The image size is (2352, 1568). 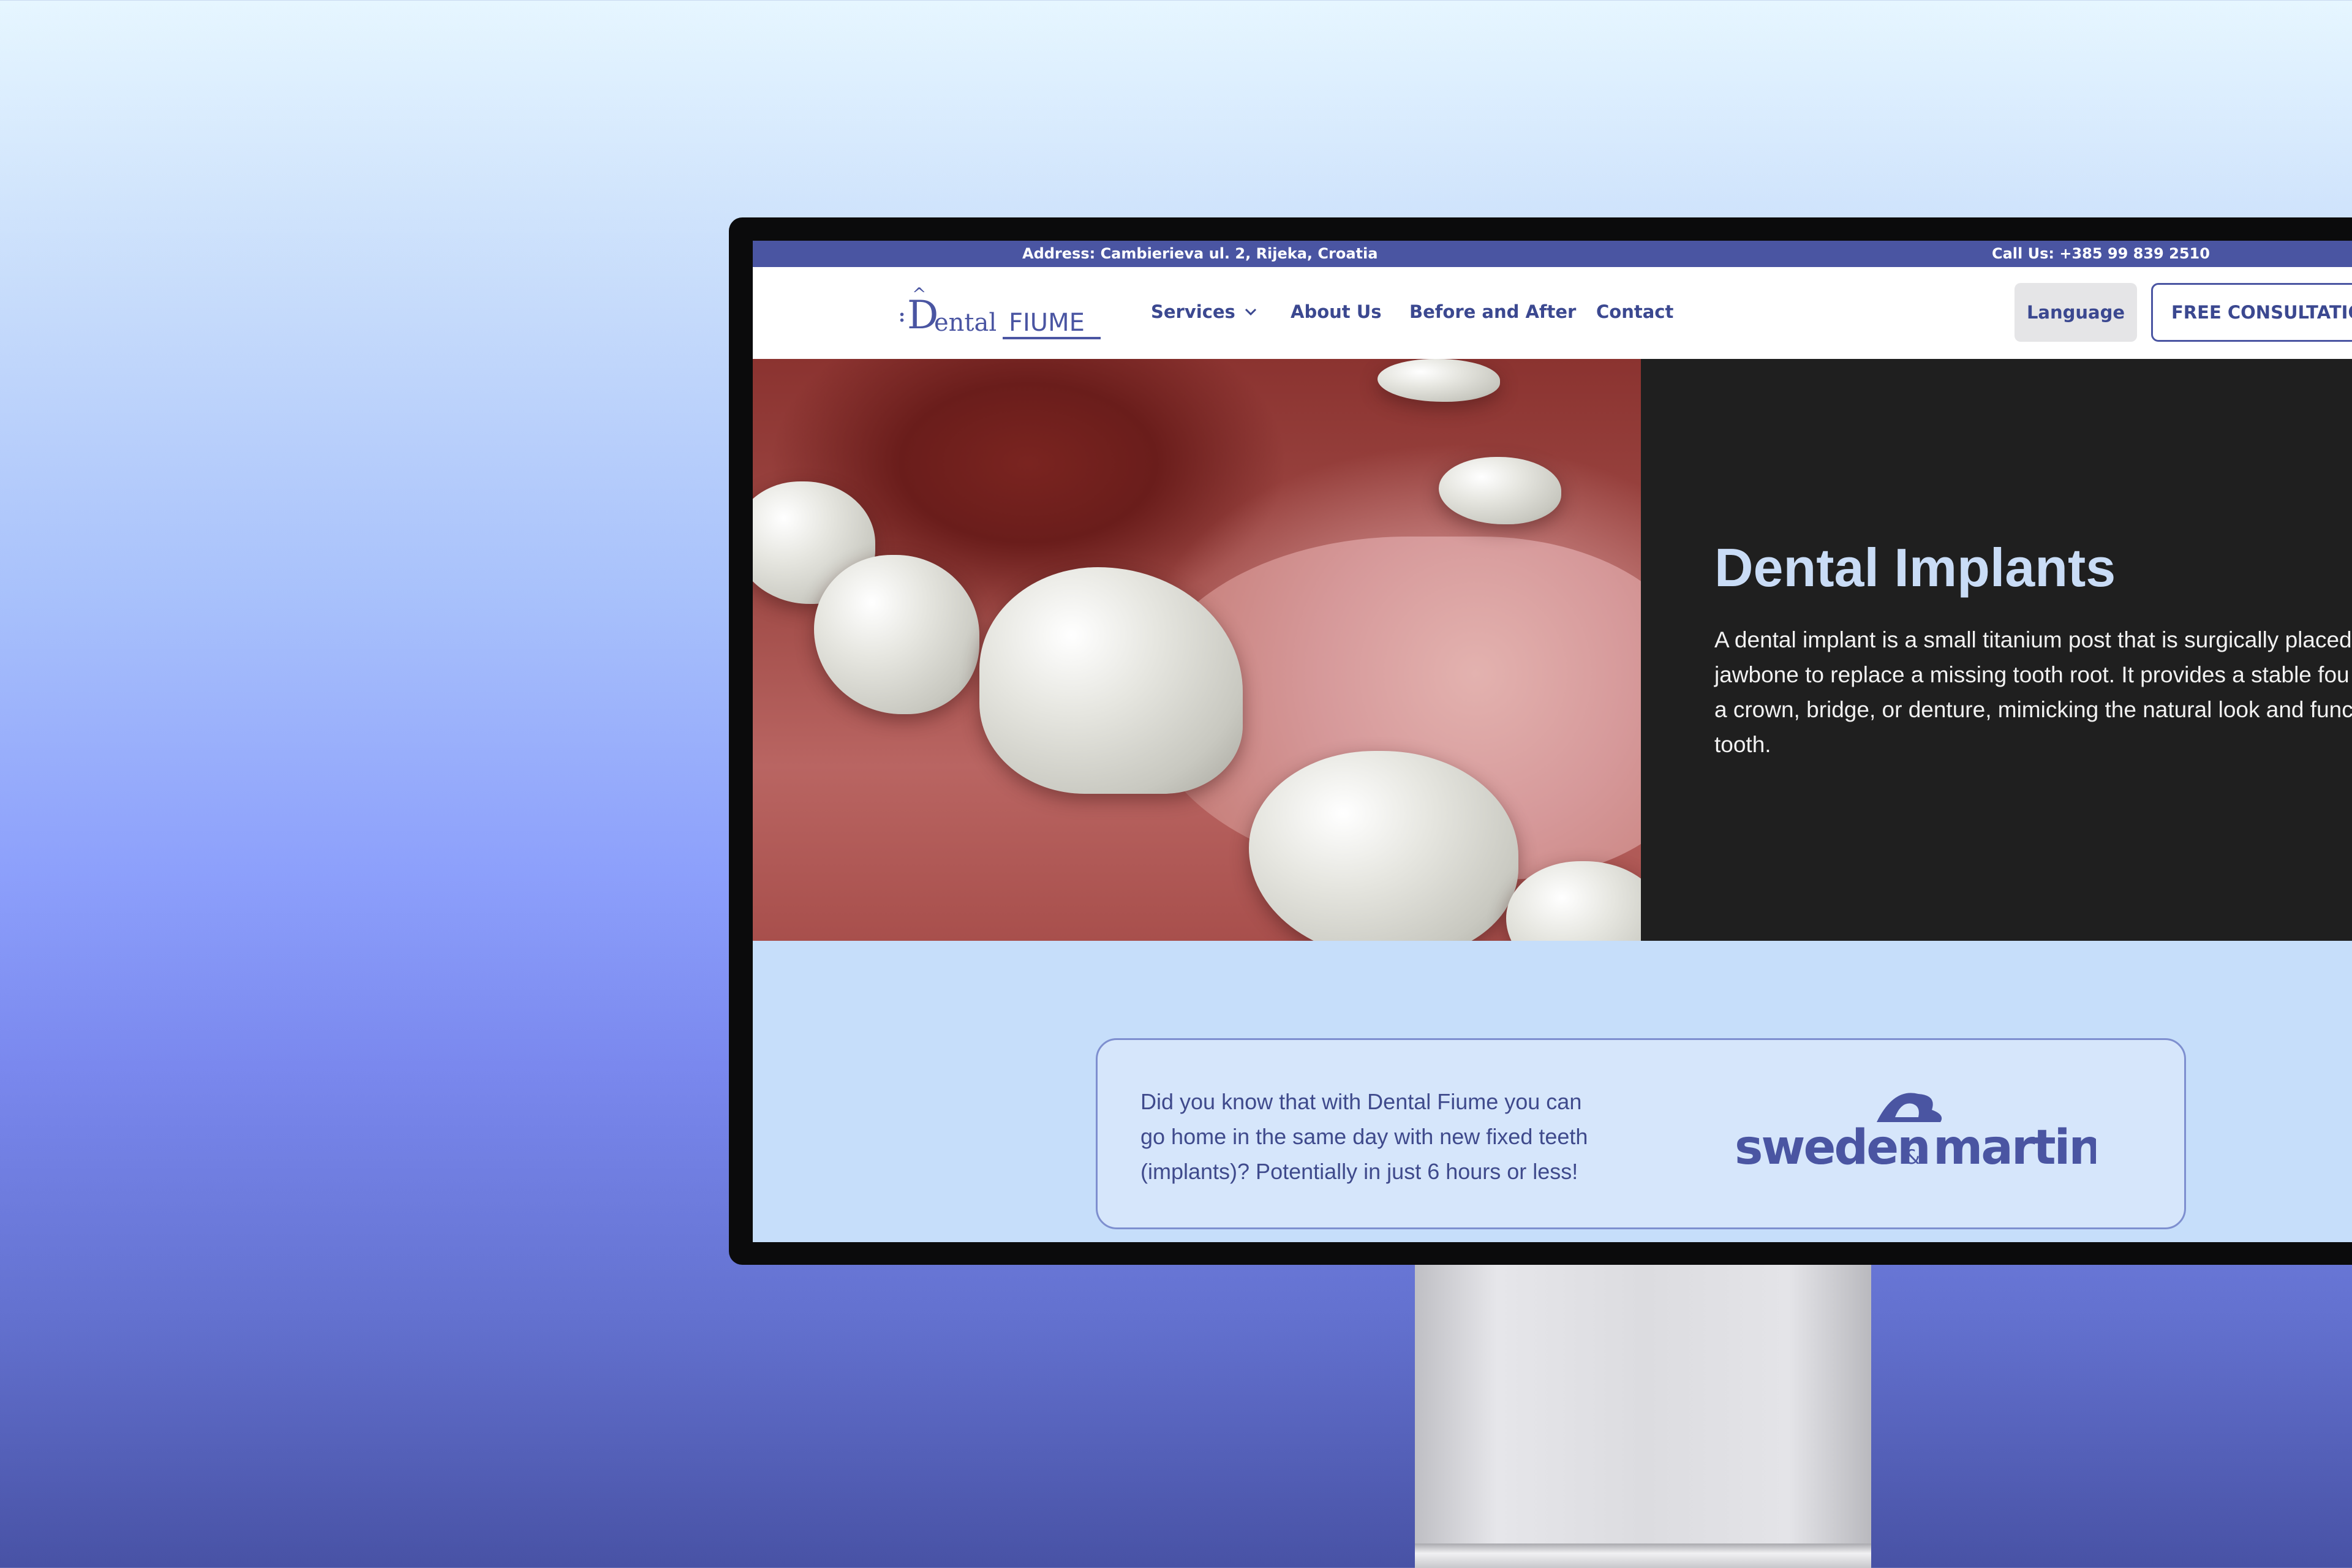 I want to click on nav-about-us: About Us, so click(x=1336, y=311).